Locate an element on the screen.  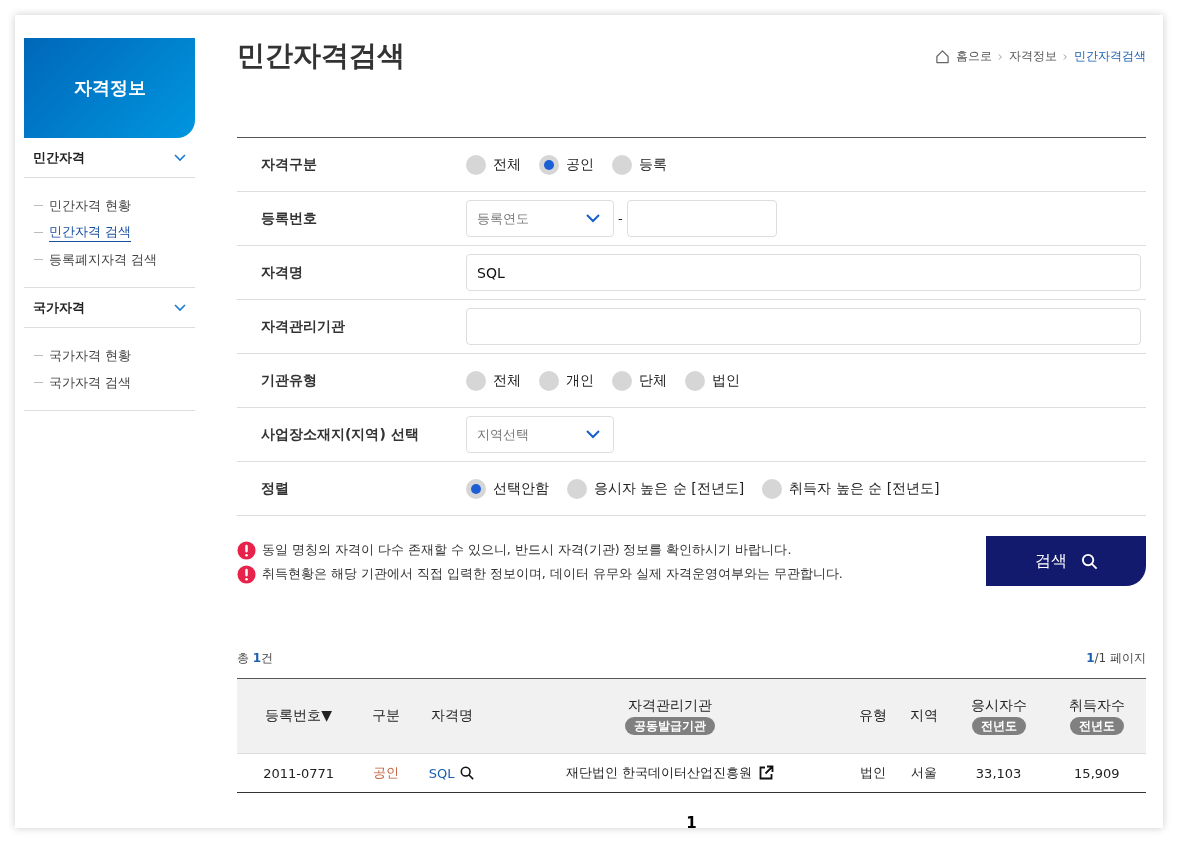
column-header: 구분 is located at coordinates (386, 716).